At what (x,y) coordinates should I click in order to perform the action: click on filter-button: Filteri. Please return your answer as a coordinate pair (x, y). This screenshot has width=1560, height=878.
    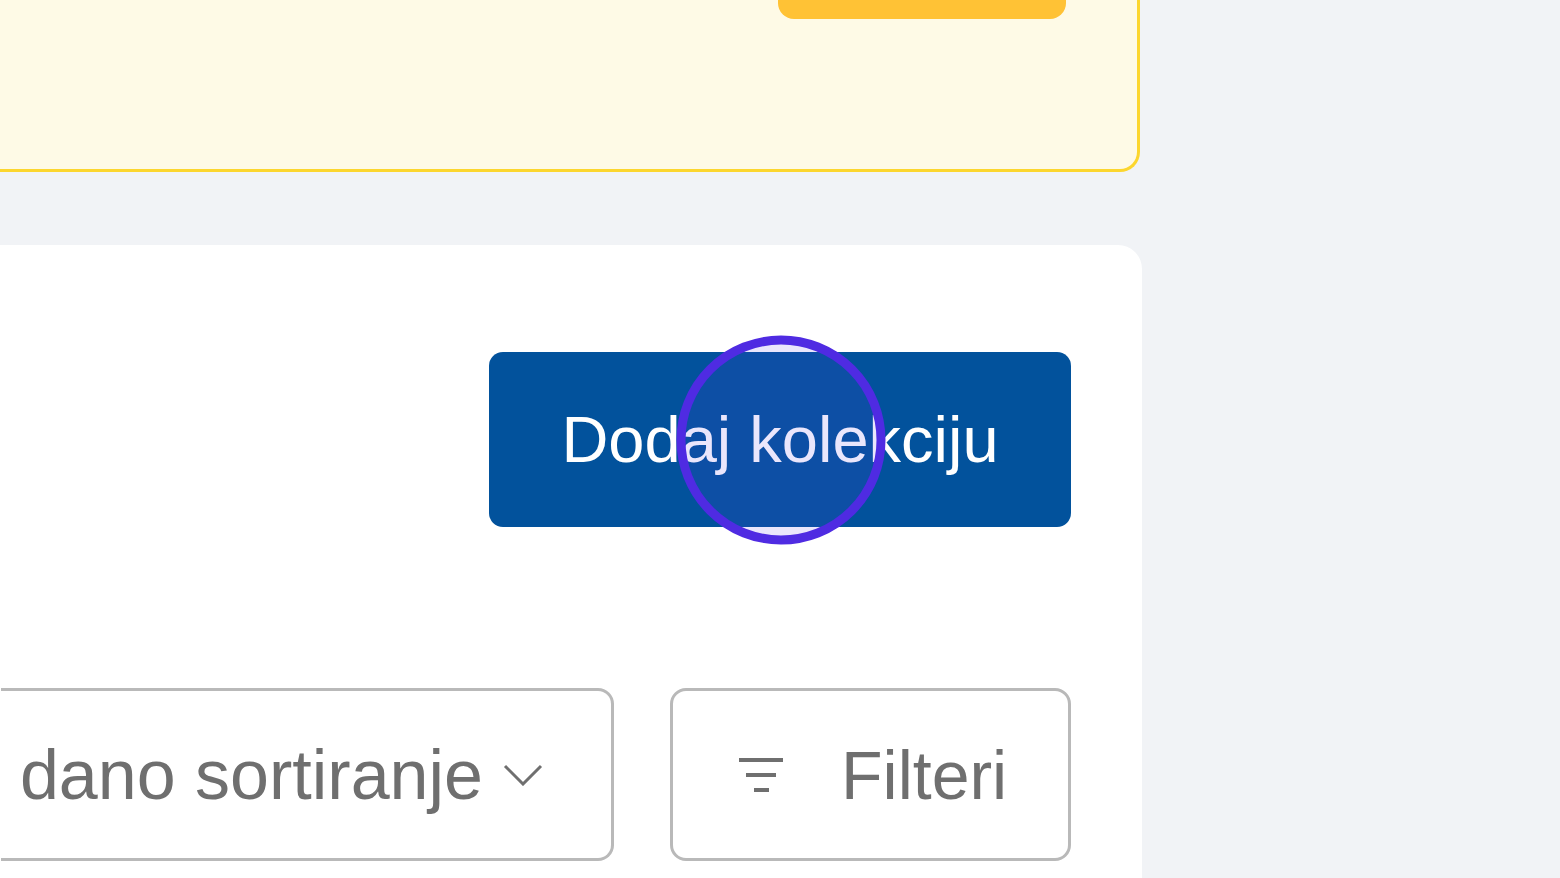
    Looking at the image, I should click on (870, 774).